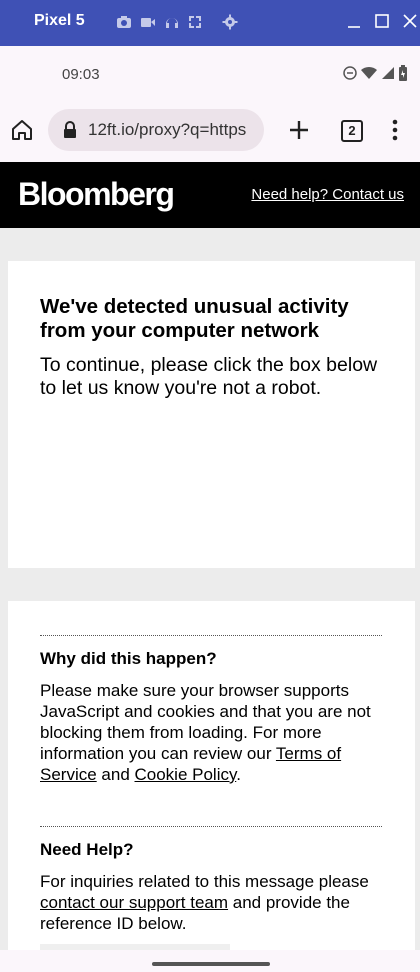 The height and width of the screenshot is (972, 420). What do you see at coordinates (299, 130) in the screenshot?
I see `new-tab-plus-icon` at bounding box center [299, 130].